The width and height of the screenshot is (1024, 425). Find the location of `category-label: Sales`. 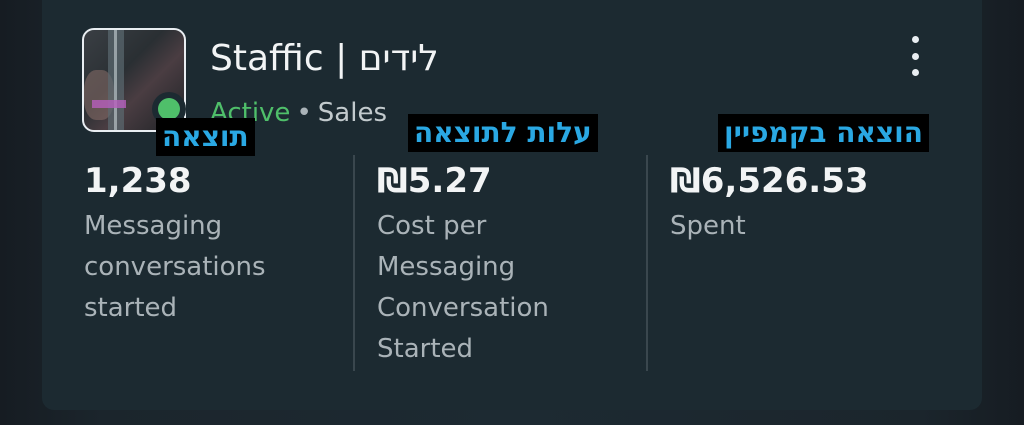

category-label: Sales is located at coordinates (352, 113).